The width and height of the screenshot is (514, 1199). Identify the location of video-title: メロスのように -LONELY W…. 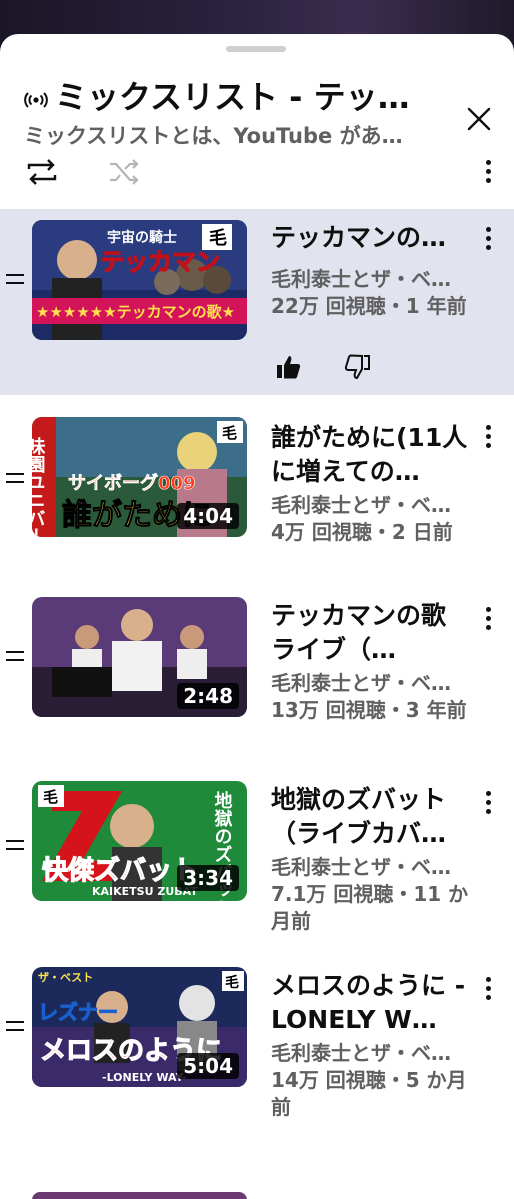
(371, 1003).